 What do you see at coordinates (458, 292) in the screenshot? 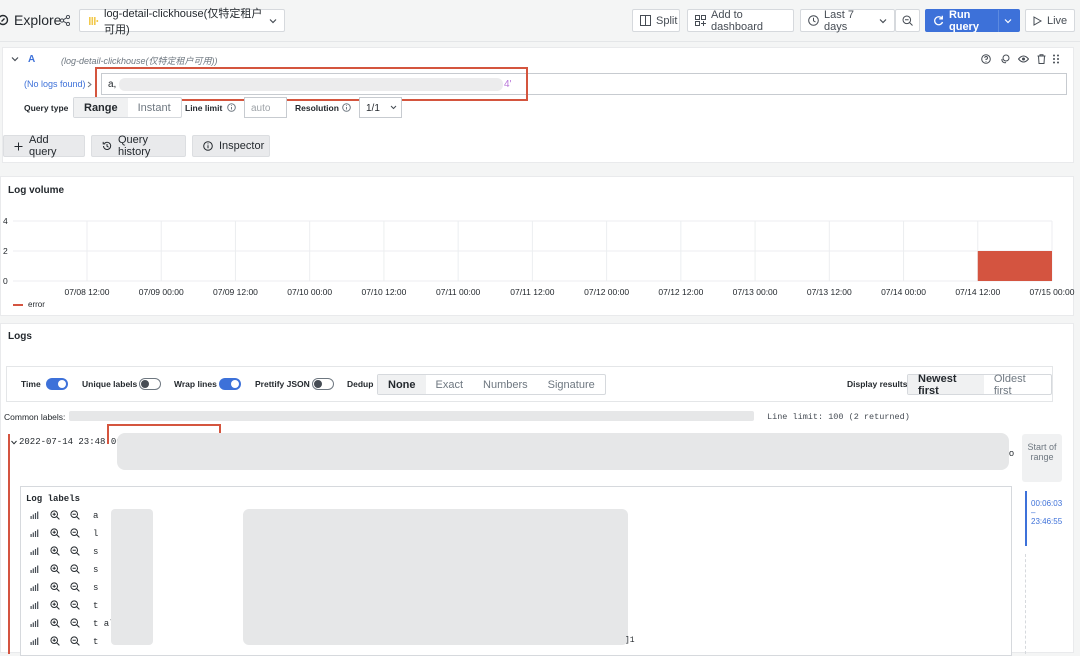
I see `x-tick-label: 07/11 00:00` at bounding box center [458, 292].